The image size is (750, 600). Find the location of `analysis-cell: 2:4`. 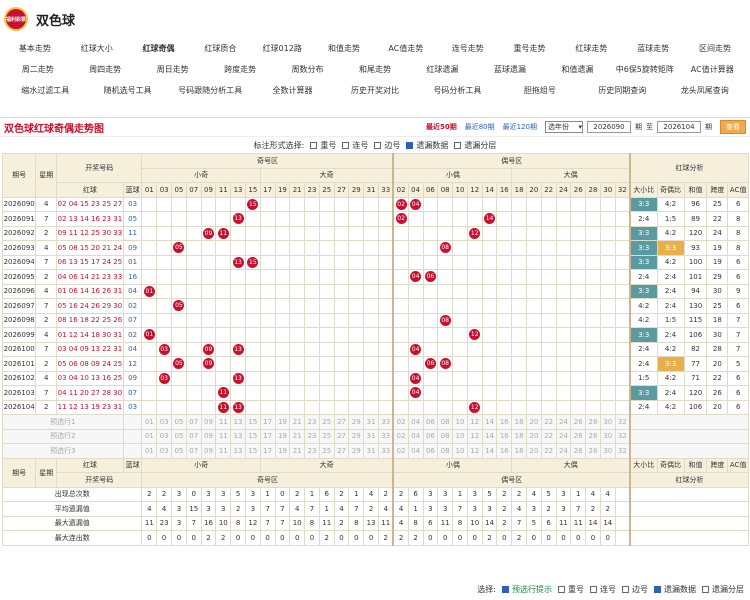

analysis-cell: 2:4 is located at coordinates (670, 393).